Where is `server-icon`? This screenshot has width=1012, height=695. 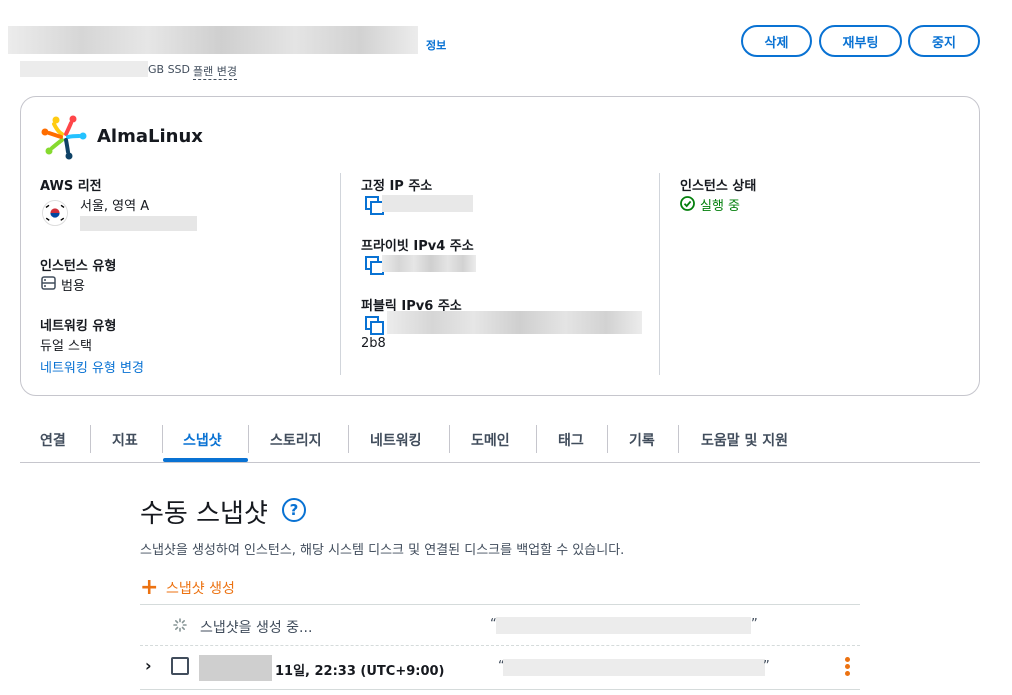
server-icon is located at coordinates (48, 283).